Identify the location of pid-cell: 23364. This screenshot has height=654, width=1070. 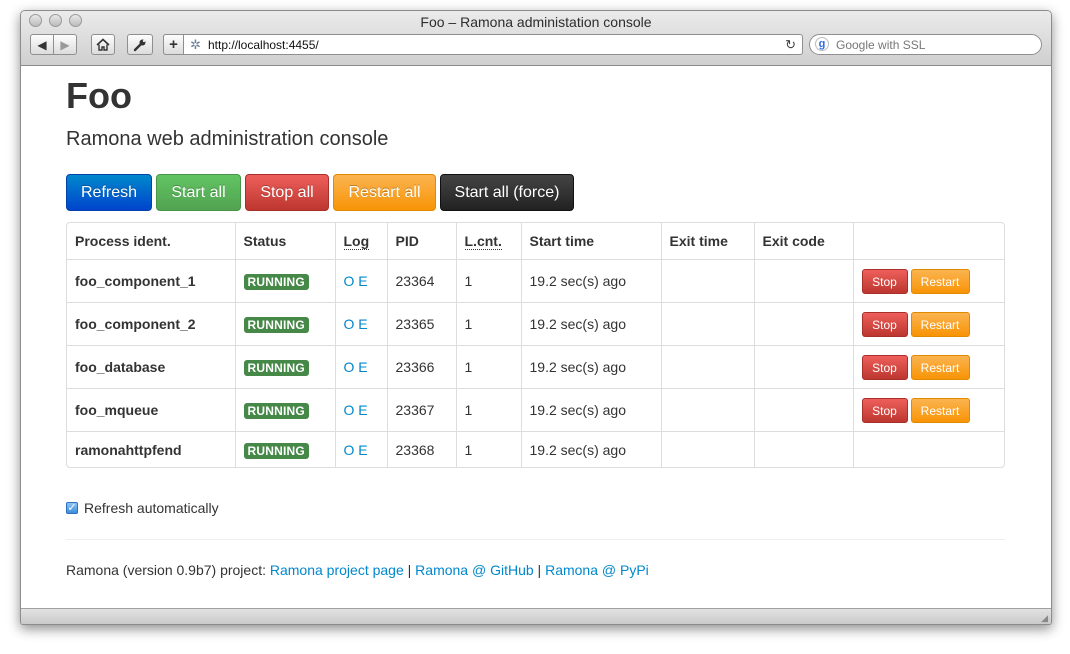
(421, 281).